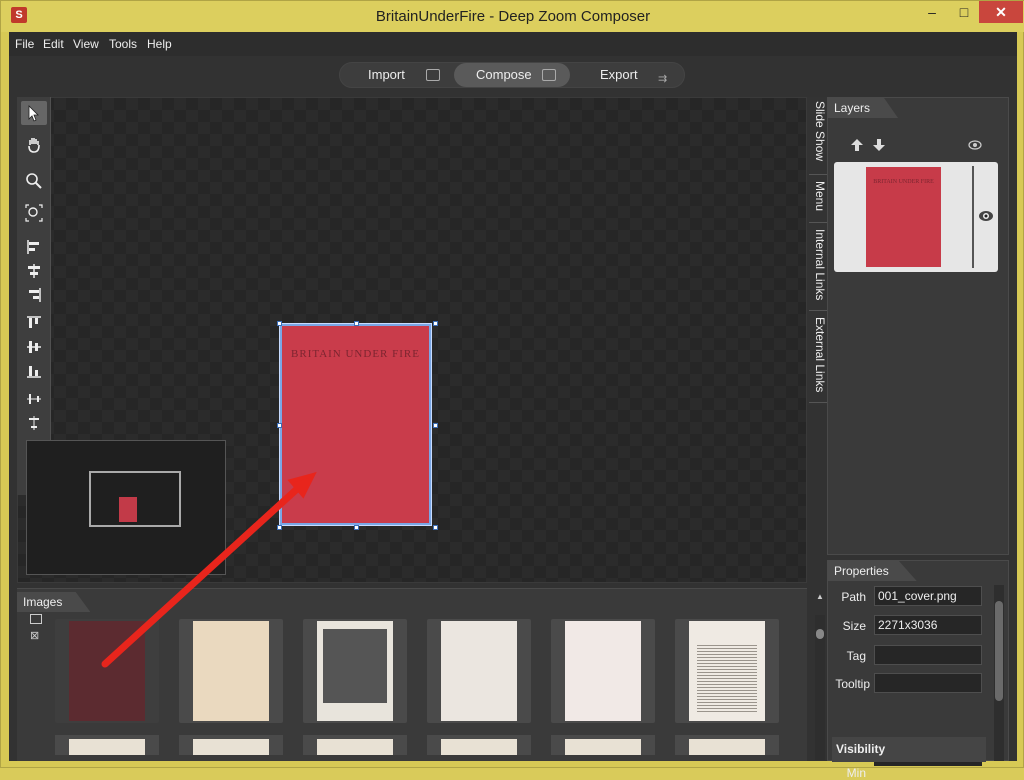 The width and height of the screenshot is (1024, 780). I want to click on tool-strip, so click(34, 296).